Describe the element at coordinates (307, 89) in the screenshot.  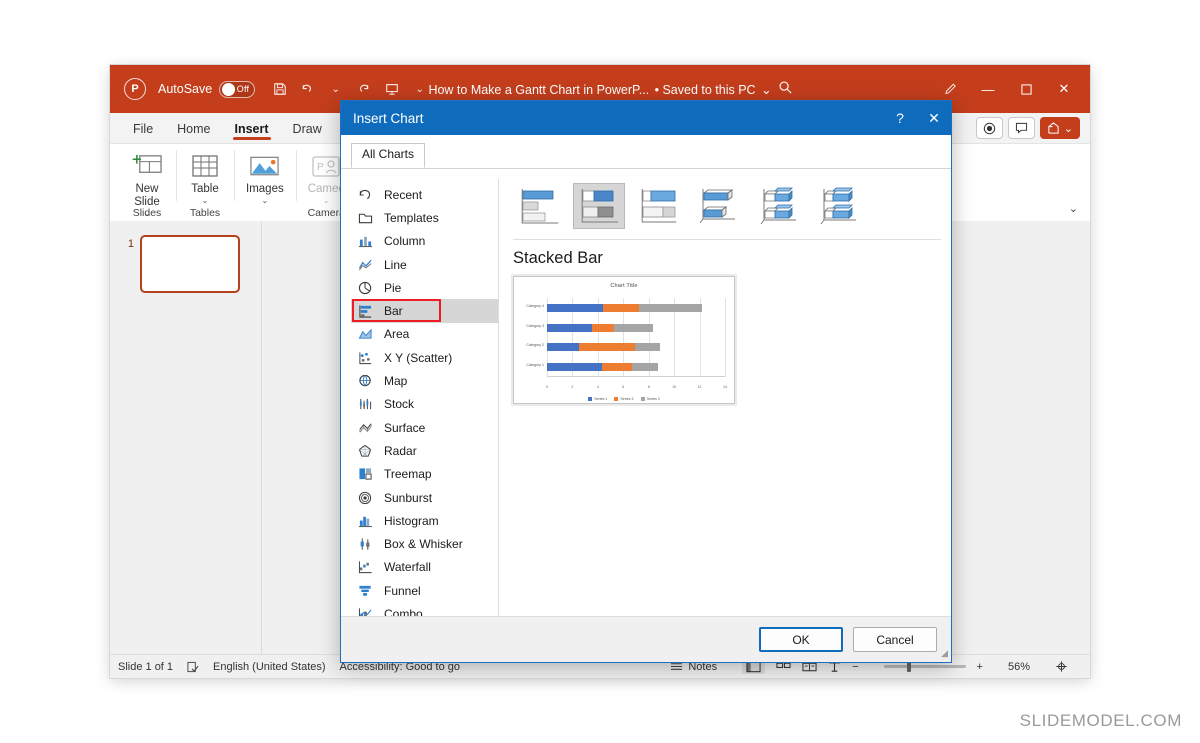
I see `undo-icon` at that location.